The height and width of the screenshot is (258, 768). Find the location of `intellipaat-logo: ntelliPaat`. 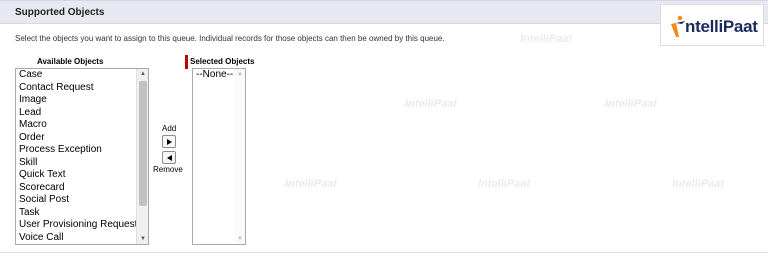

intellipaat-logo: ntelliPaat is located at coordinates (712, 25).